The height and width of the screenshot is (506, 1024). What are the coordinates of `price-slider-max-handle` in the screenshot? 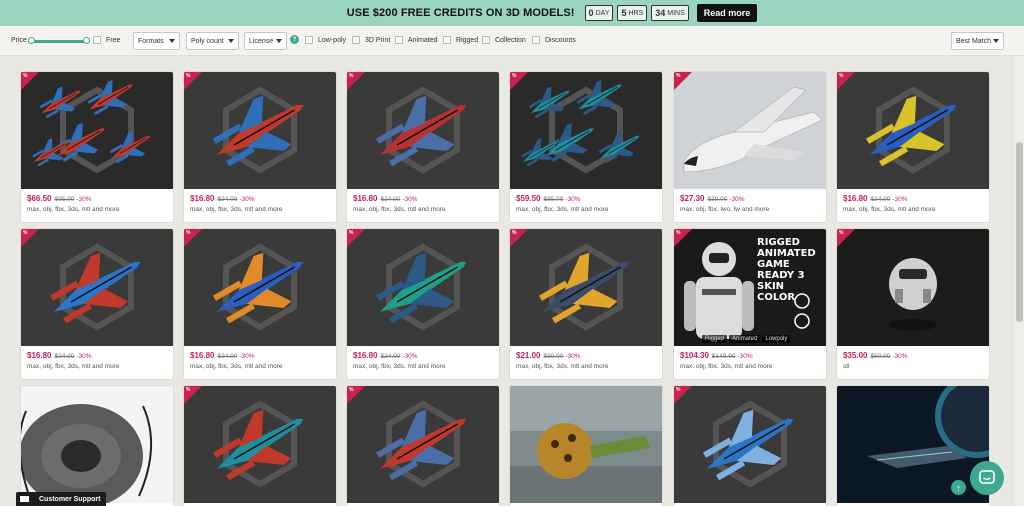 It's located at (86, 40).